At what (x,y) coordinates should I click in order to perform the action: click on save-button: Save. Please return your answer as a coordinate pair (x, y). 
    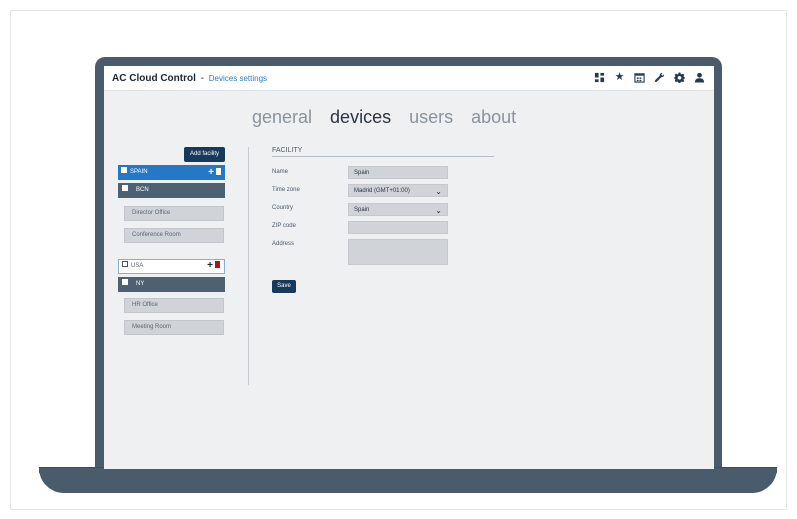
    Looking at the image, I should click on (284, 286).